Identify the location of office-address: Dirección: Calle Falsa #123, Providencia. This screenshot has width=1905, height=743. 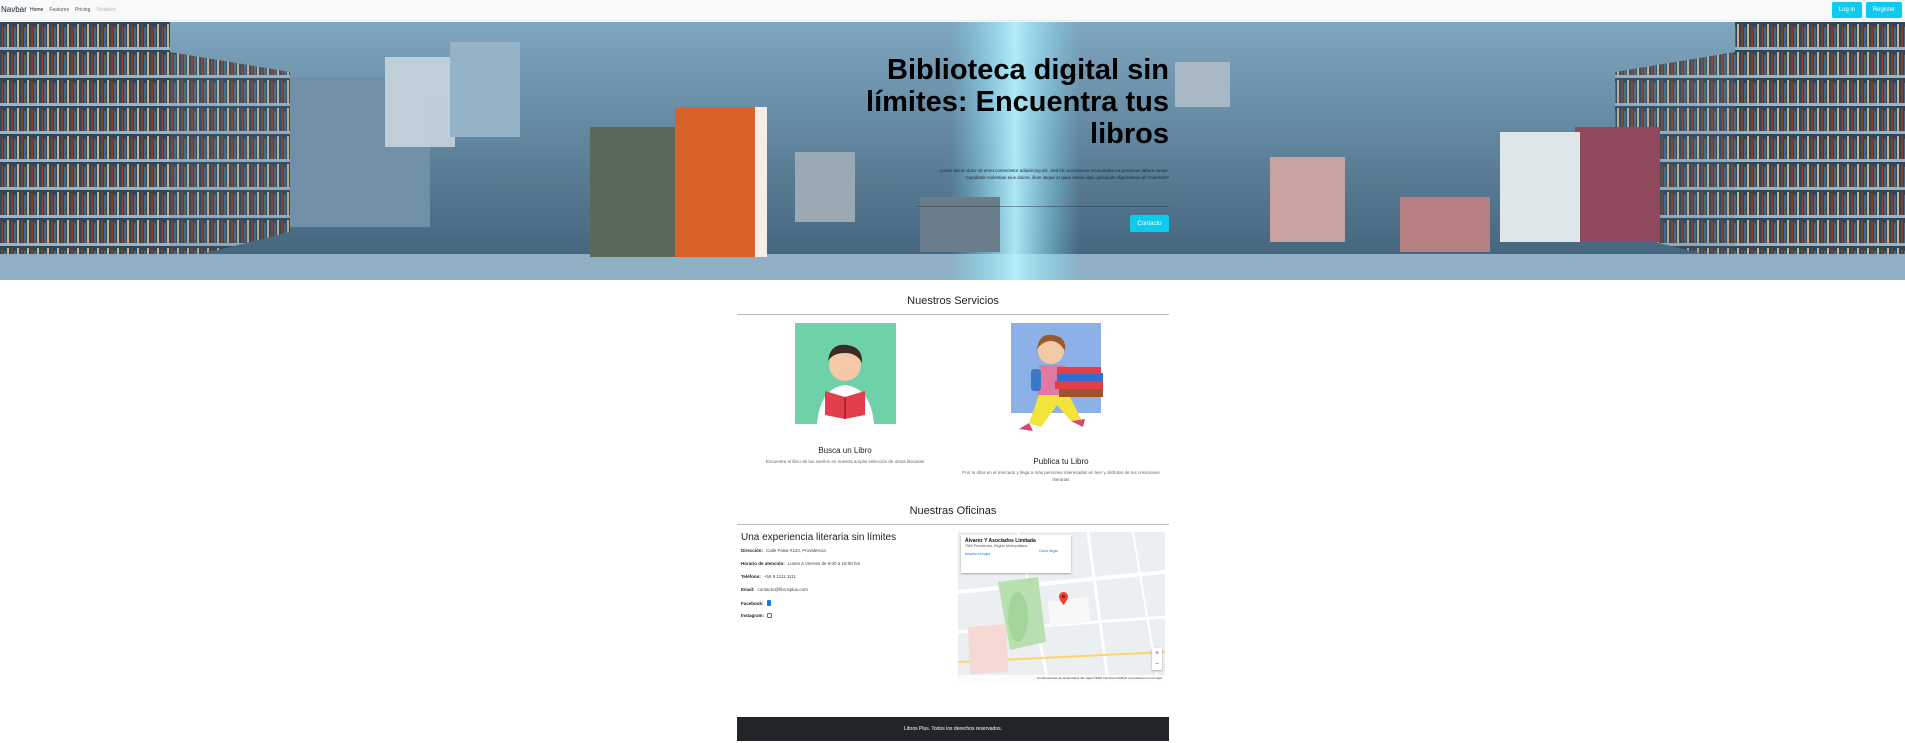
(783, 550).